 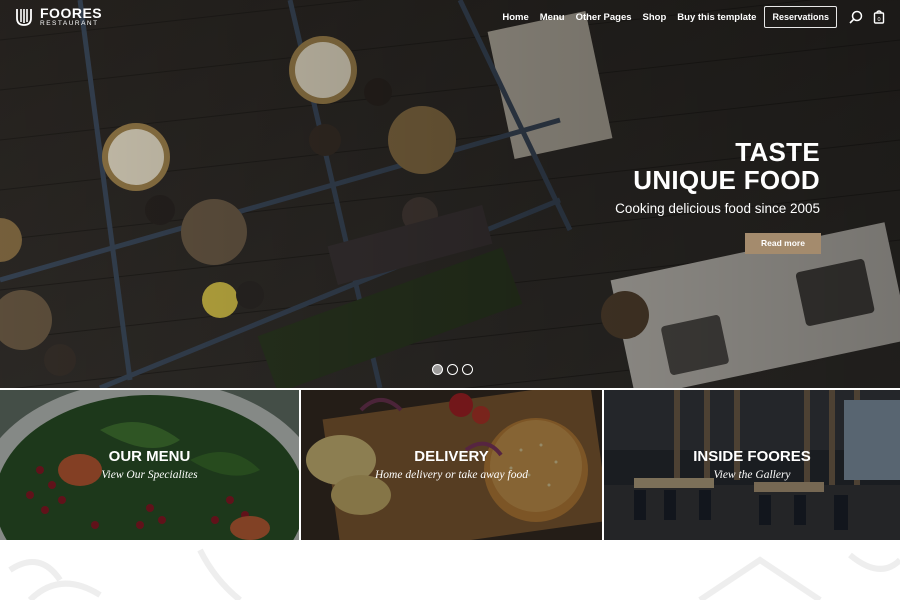 I want to click on brand-name: FOORES, so click(x=71, y=13).